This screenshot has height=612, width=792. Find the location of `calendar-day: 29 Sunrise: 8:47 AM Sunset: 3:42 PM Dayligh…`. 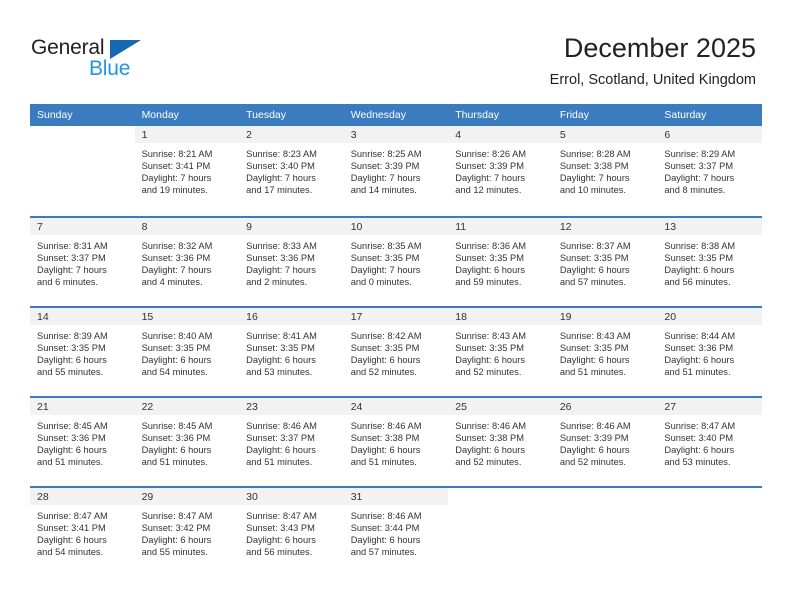

calendar-day: 29 Sunrise: 8:47 AM Sunset: 3:42 PM Dayligh… is located at coordinates (187, 531).